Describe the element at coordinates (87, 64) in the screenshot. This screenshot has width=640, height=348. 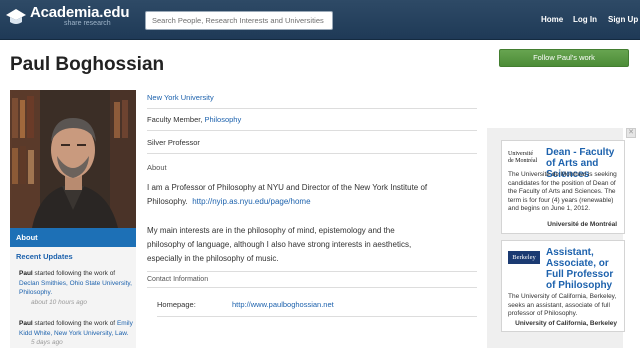
I see `profile-name: Paul Boghossian` at that location.